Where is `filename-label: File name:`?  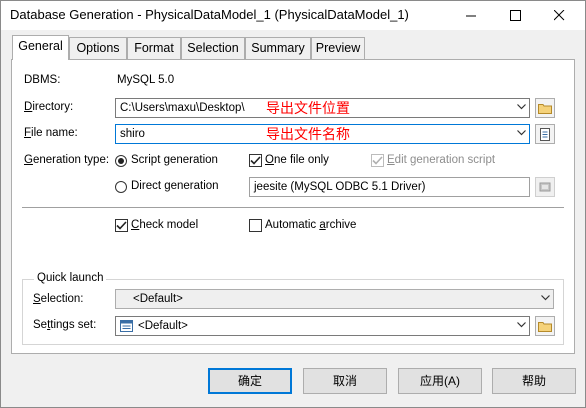 filename-label: File name: is located at coordinates (51, 133).